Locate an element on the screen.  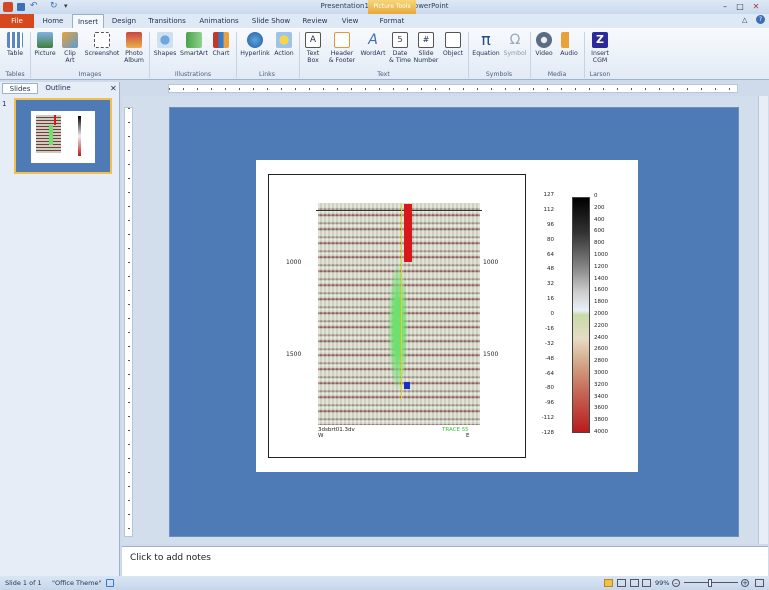
status-bar: Slide 1 of 1 "Office Theme" 99% – + is located at coordinates (384, 583).